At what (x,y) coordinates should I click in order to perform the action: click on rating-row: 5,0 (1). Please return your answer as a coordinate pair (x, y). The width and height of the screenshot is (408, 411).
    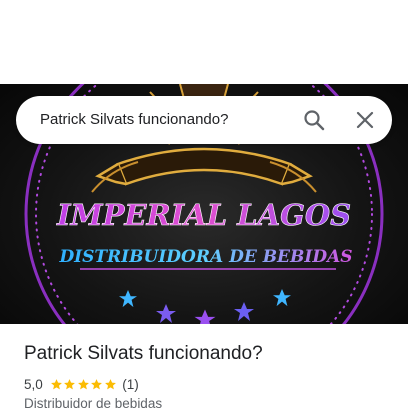
    Looking at the image, I should click on (81, 384).